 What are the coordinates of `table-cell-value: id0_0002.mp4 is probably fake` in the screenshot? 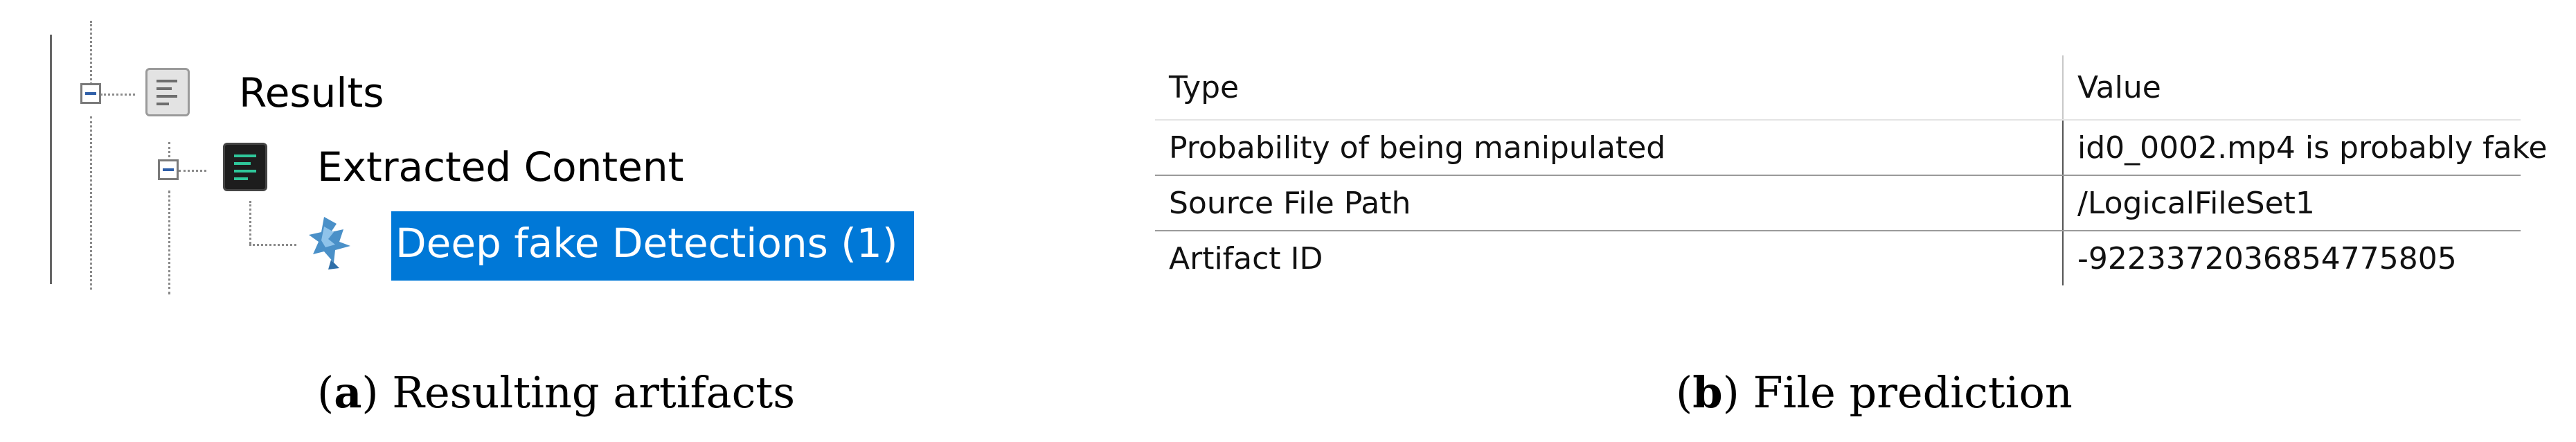 It's located at (2305, 148).